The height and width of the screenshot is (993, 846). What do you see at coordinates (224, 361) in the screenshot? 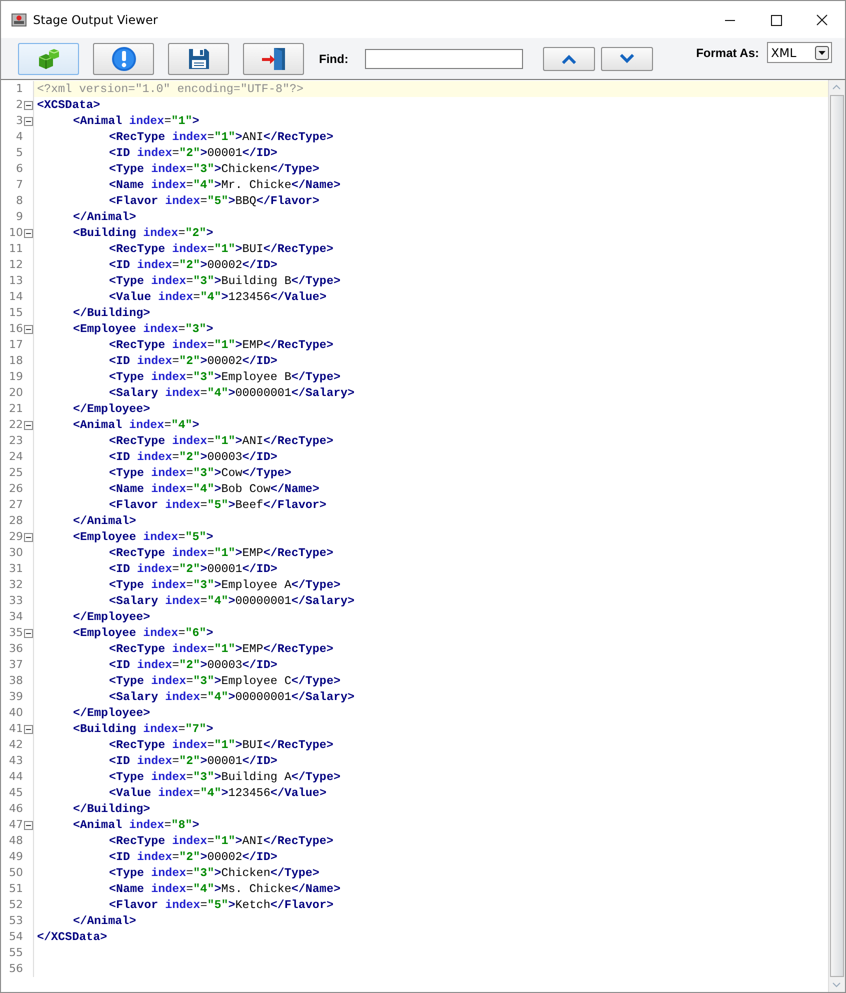
I see `element-text: 00002` at bounding box center [224, 361].